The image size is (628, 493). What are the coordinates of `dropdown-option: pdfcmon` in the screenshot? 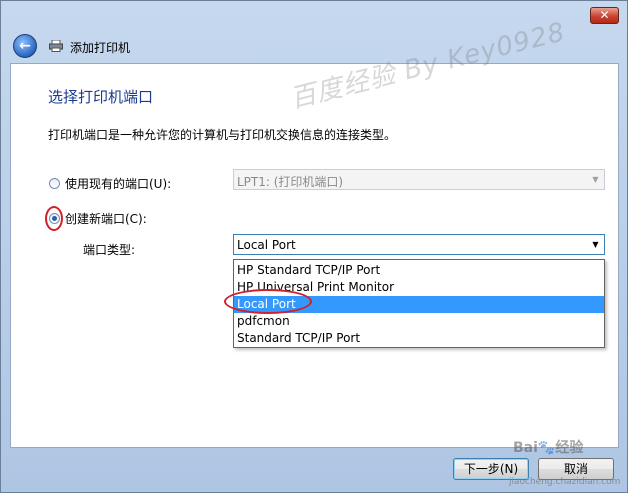 It's located at (419, 321).